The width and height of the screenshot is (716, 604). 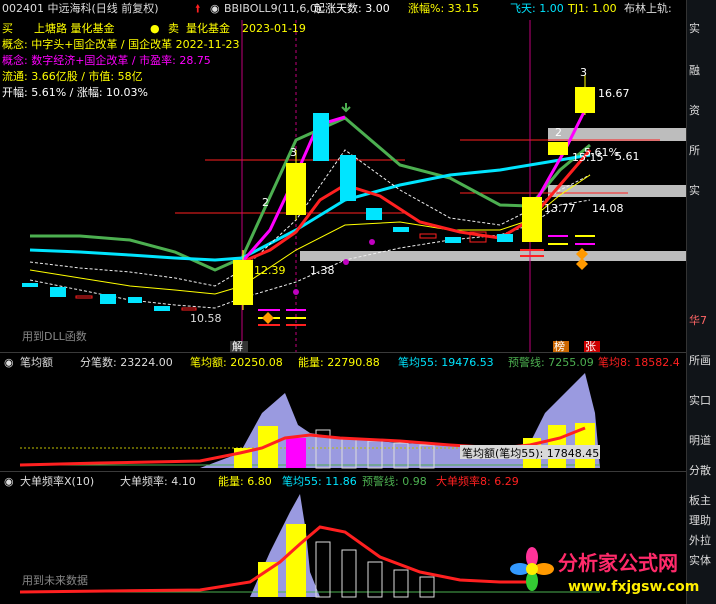 I want to click on logo-title: 分析家公式网, so click(x=618, y=563).